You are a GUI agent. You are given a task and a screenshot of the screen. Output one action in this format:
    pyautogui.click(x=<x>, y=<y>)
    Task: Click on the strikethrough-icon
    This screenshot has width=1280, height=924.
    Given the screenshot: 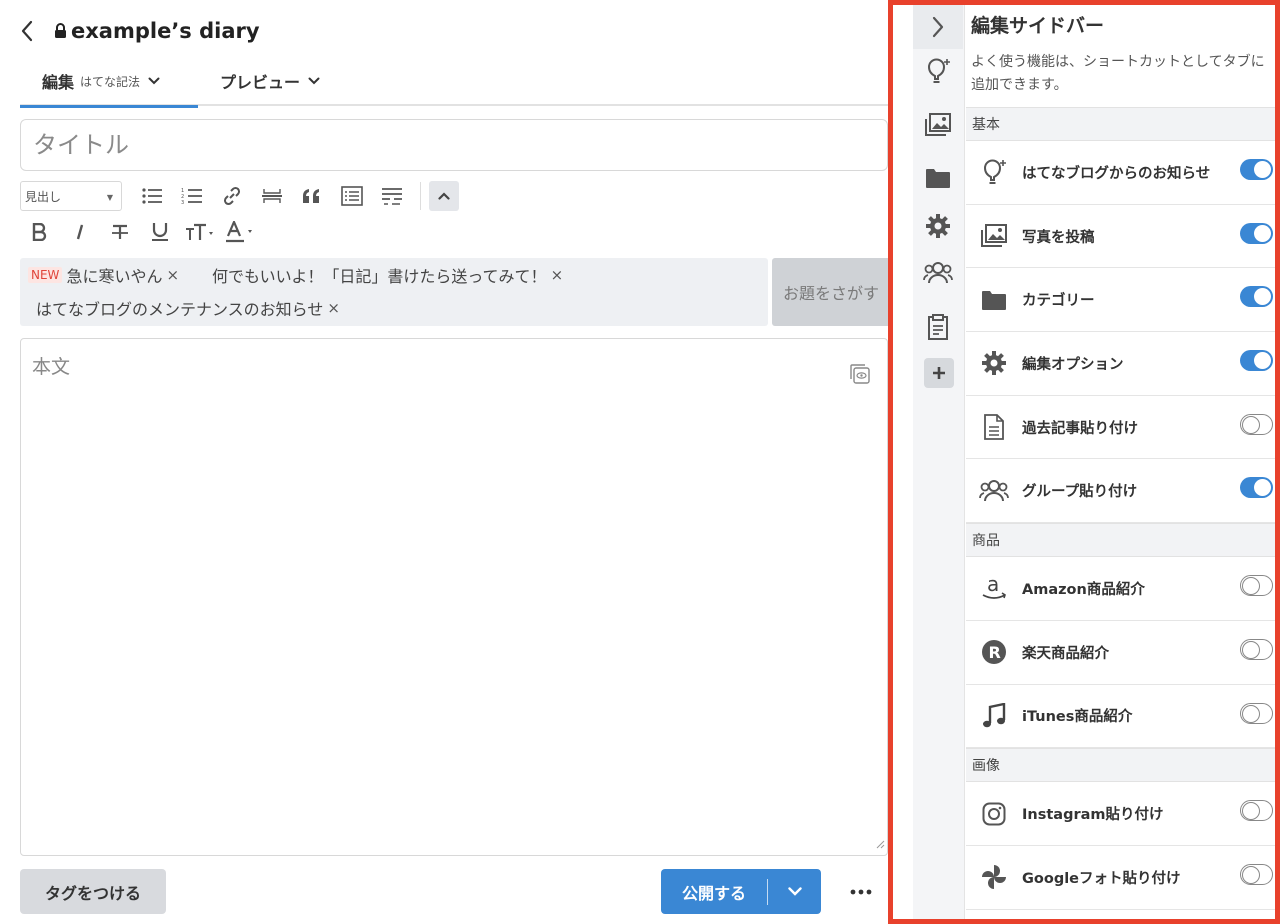 What is the action you would take?
    pyautogui.click(x=120, y=232)
    